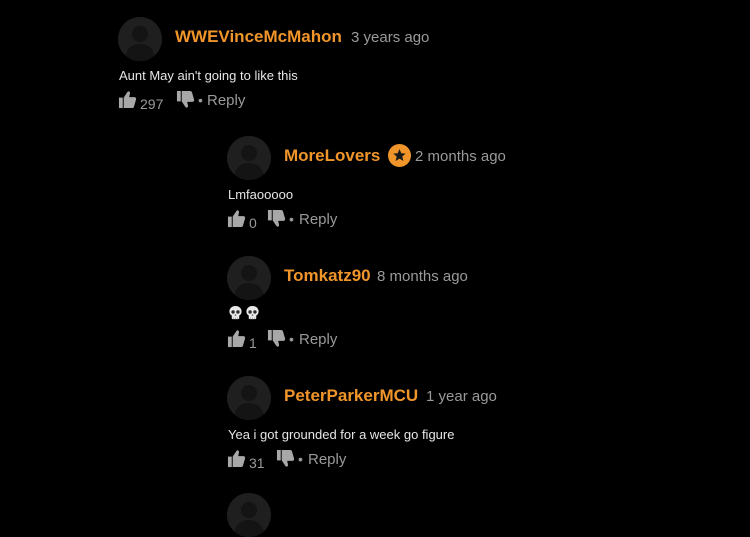  What do you see at coordinates (390, 37) in the screenshot?
I see `timestamp: 3 years ago` at bounding box center [390, 37].